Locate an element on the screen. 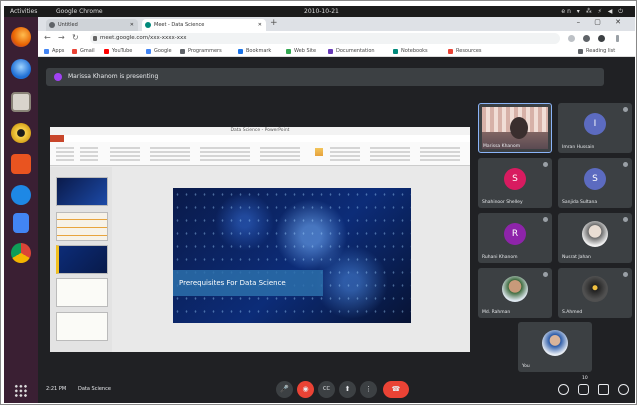  rhythmbox-icon is located at coordinates (21, 133).